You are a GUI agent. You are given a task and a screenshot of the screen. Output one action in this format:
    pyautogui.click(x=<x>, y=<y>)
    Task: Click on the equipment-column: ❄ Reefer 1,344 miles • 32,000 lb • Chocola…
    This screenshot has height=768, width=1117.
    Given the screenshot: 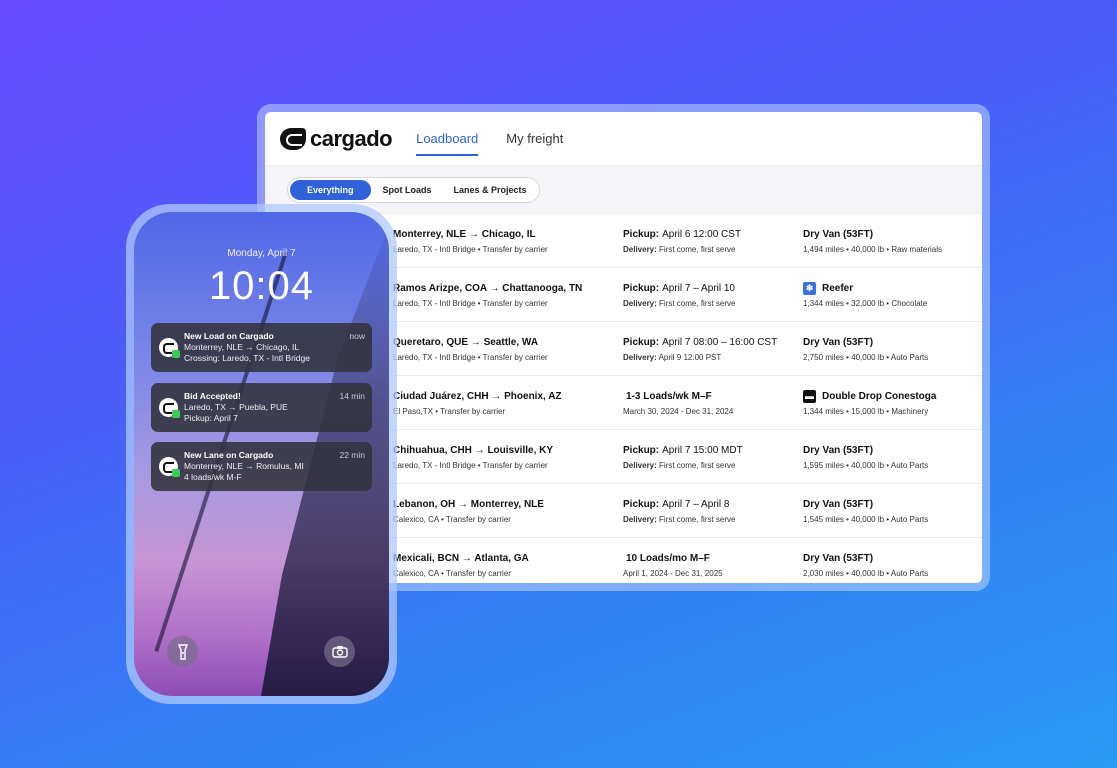 What is the action you would take?
    pyautogui.click(x=865, y=294)
    